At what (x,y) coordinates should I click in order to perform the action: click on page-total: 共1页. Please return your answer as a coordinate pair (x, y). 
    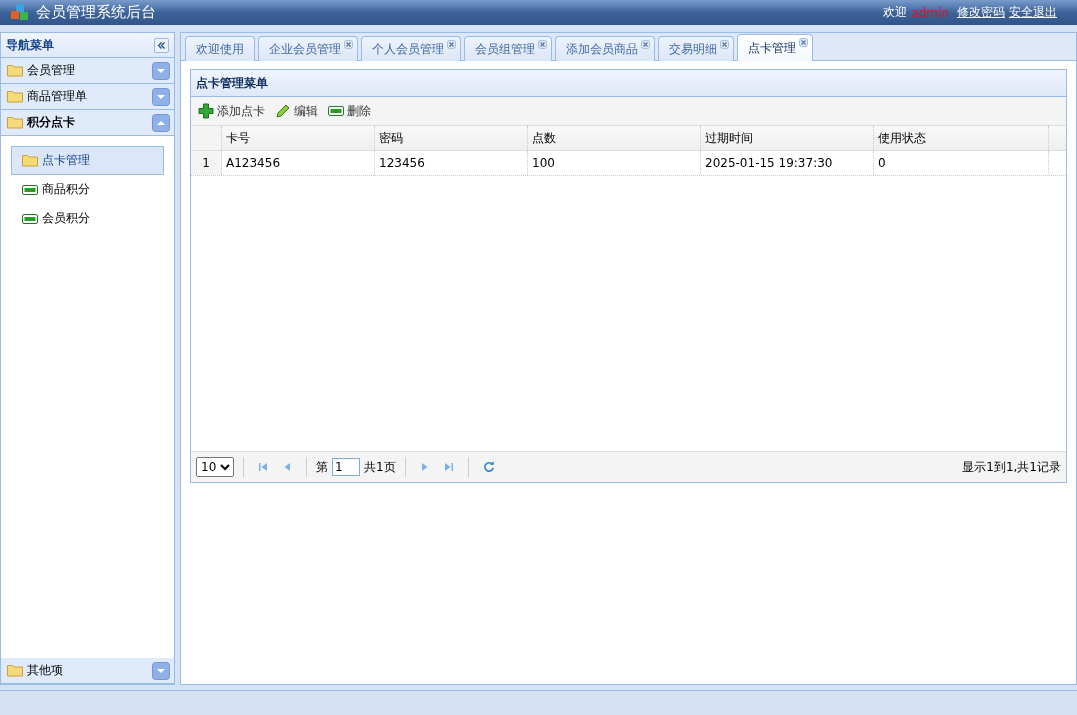
    Looking at the image, I should click on (380, 467).